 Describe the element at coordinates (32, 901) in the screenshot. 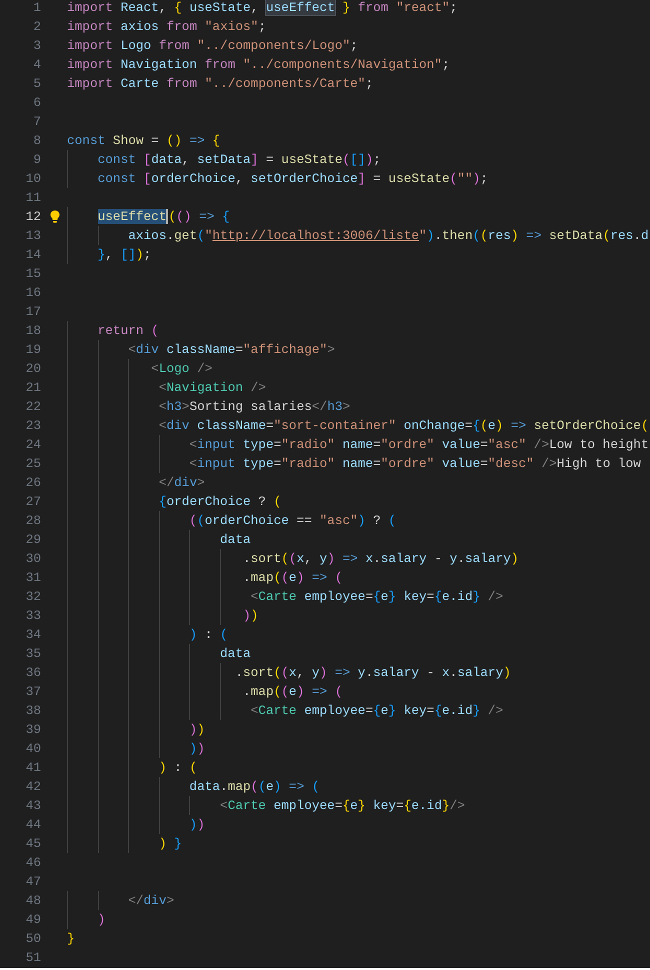

I see `line-number: 48` at that location.